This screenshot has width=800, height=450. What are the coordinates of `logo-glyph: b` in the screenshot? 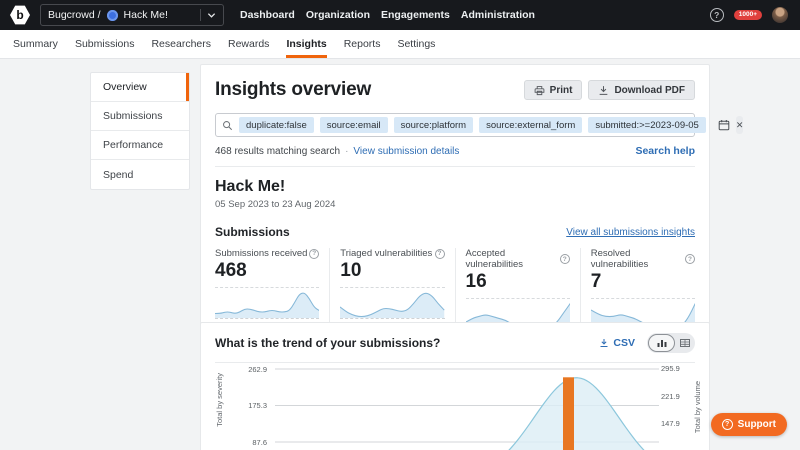 It's located at (20, 15).